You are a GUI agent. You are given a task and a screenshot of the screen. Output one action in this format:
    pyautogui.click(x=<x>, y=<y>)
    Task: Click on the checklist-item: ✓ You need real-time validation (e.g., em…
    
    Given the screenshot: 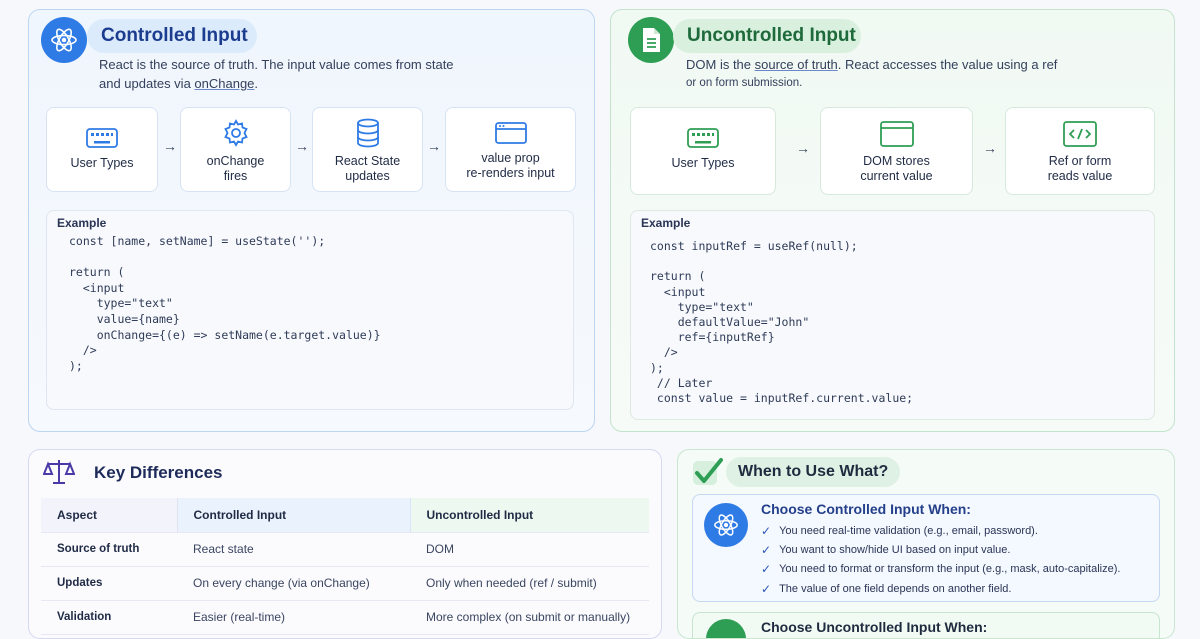 What is the action you would take?
    pyautogui.click(x=899, y=531)
    